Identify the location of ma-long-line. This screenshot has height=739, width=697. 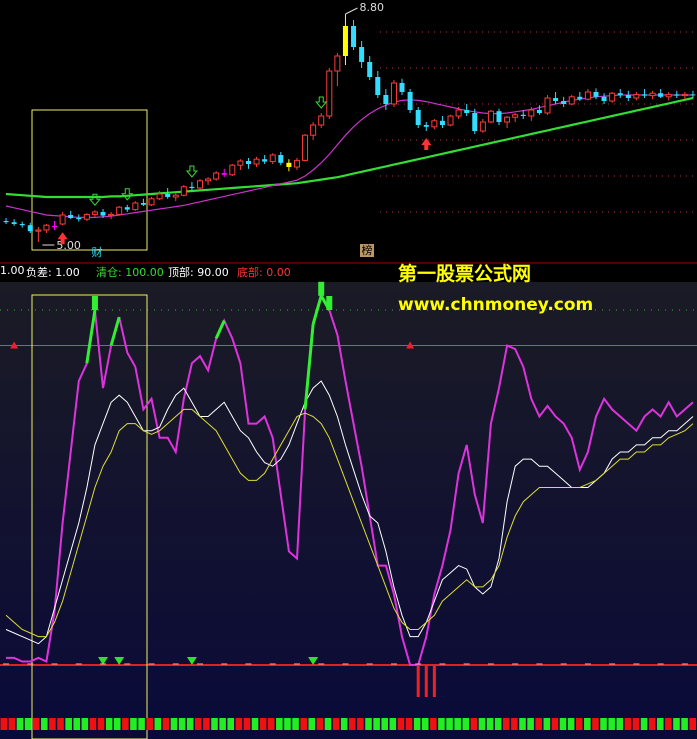
(349, 147).